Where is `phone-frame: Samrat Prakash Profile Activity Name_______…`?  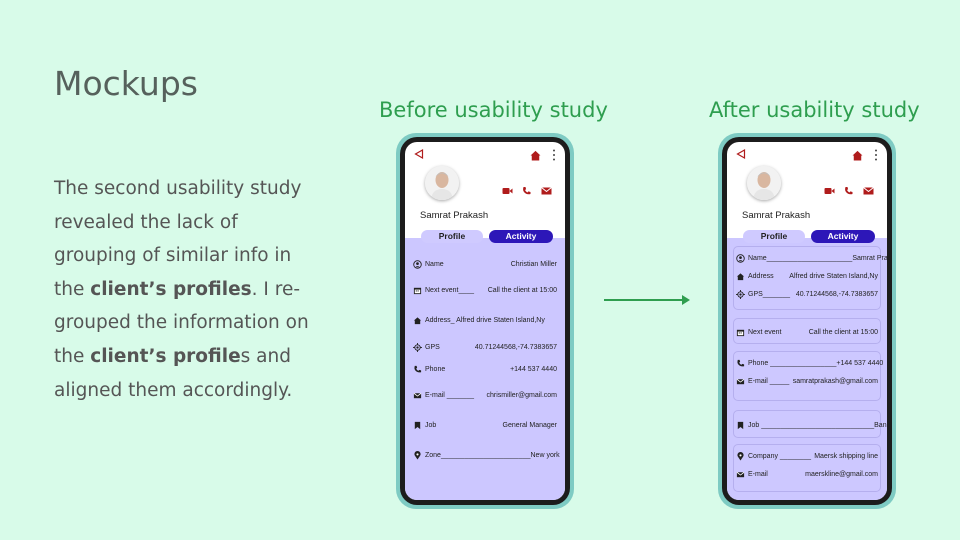
phone-frame: Samrat Prakash Profile Activity Name_______… is located at coordinates (807, 321).